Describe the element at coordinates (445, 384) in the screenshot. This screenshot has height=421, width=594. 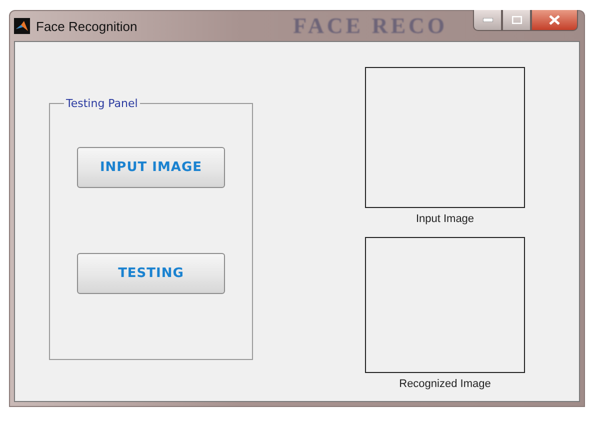
I see `axes-label: Recognized Image` at that location.